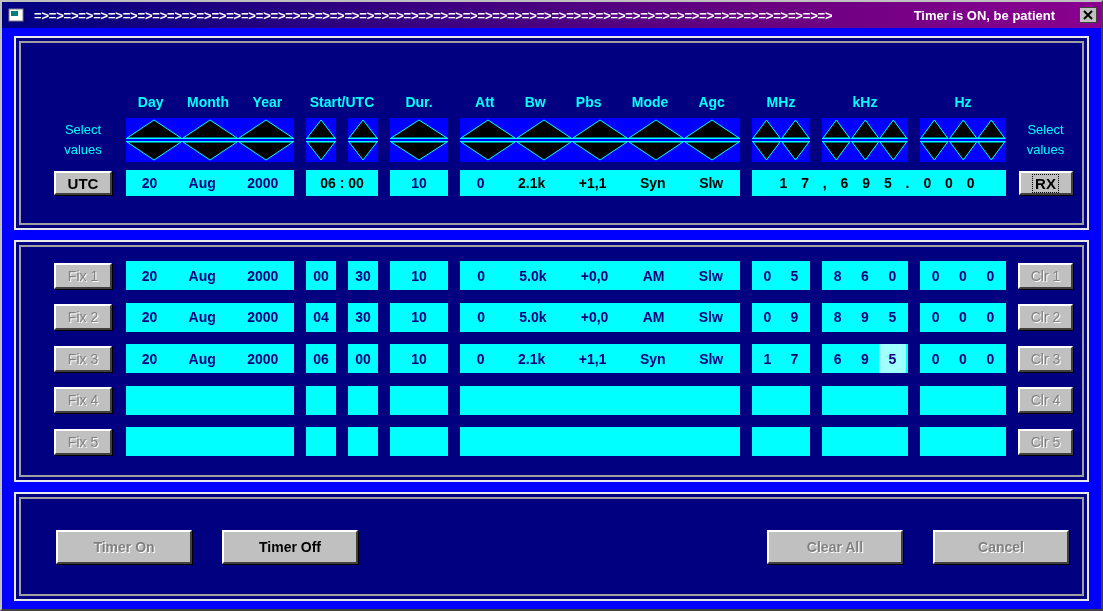 The width and height of the screenshot is (1103, 611). I want to click on duration-field: 10, so click(419, 183).